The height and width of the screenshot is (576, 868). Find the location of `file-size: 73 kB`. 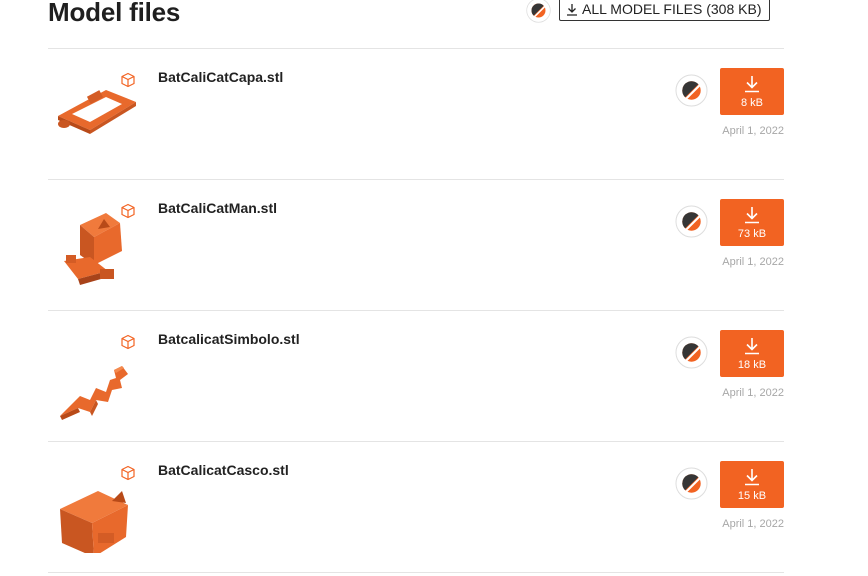

file-size: 73 kB is located at coordinates (752, 234).